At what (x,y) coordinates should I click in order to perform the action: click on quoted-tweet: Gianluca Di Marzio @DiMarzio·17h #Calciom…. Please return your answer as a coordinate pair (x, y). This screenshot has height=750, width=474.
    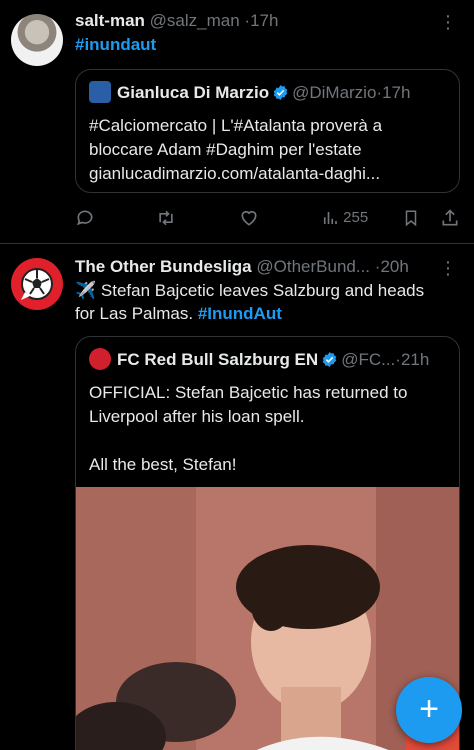
    Looking at the image, I should click on (267, 131).